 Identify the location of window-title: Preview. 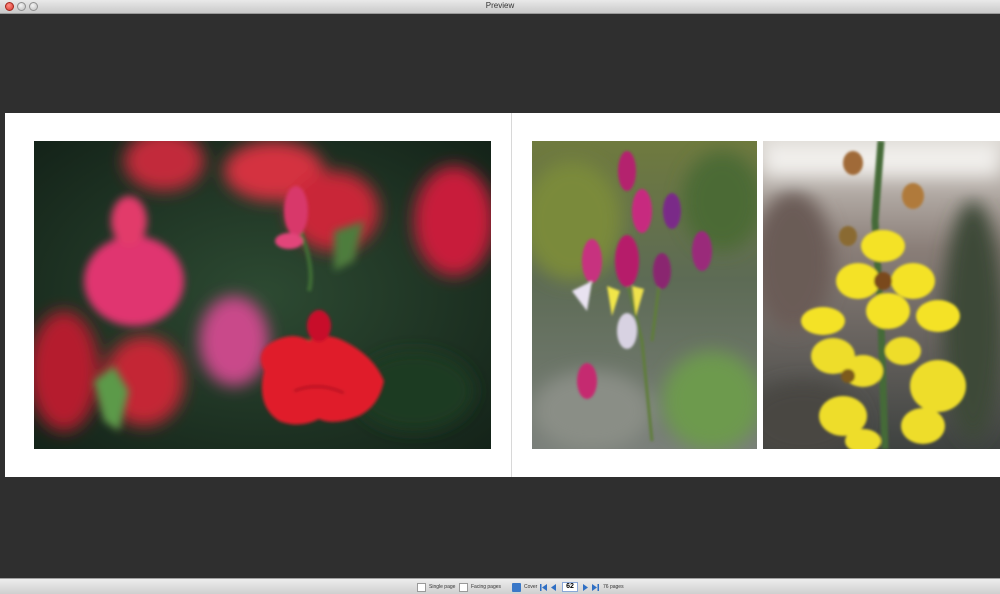
(500, 5).